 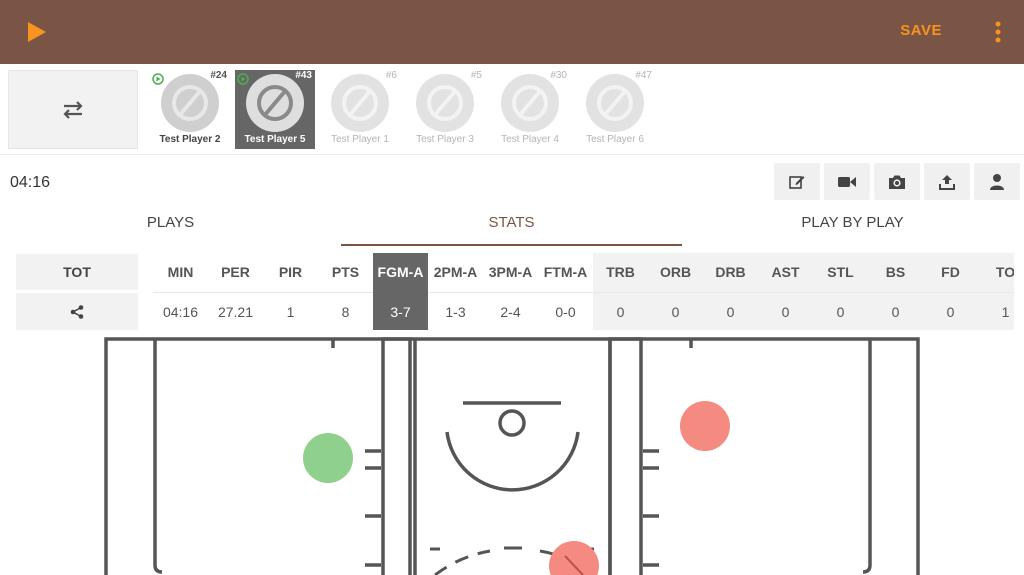 What do you see at coordinates (290, 272) in the screenshot?
I see `stat-header-pir: PIR` at bounding box center [290, 272].